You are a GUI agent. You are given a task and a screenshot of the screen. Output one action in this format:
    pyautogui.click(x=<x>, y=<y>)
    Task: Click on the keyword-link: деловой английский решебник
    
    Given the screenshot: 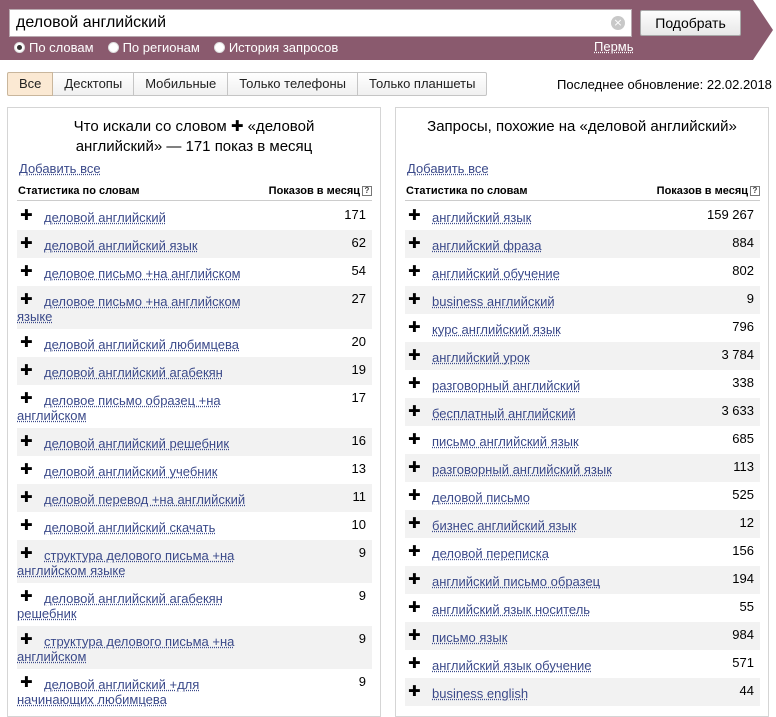 What is the action you would take?
    pyautogui.click(x=132, y=443)
    